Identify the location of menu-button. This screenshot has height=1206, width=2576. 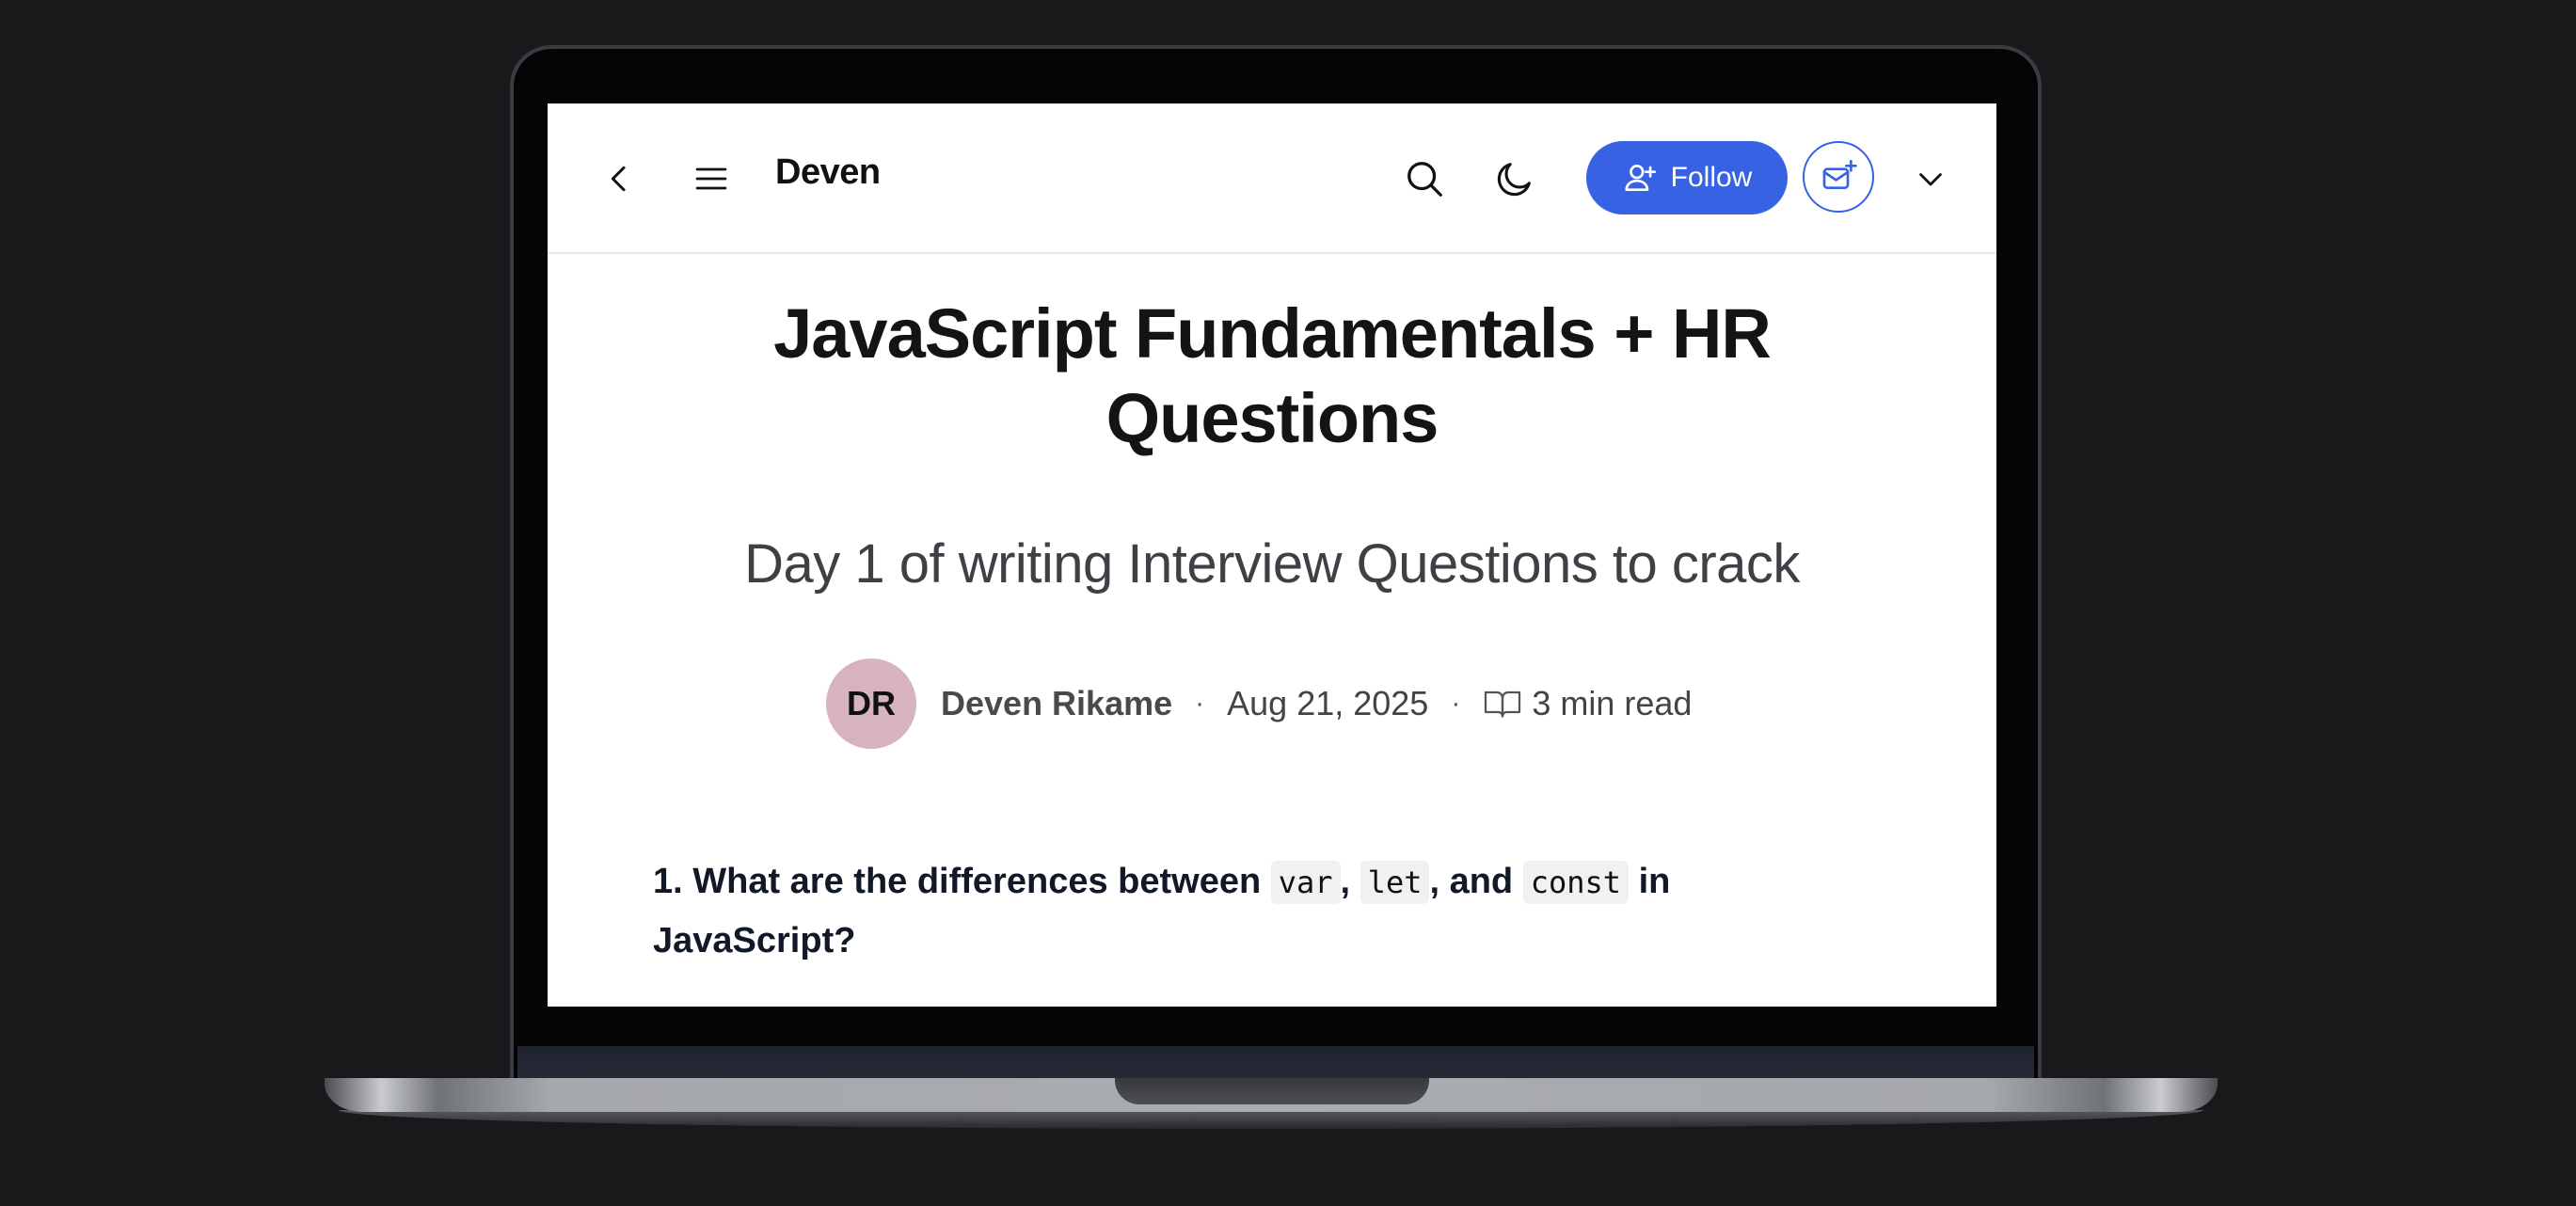
(711, 179).